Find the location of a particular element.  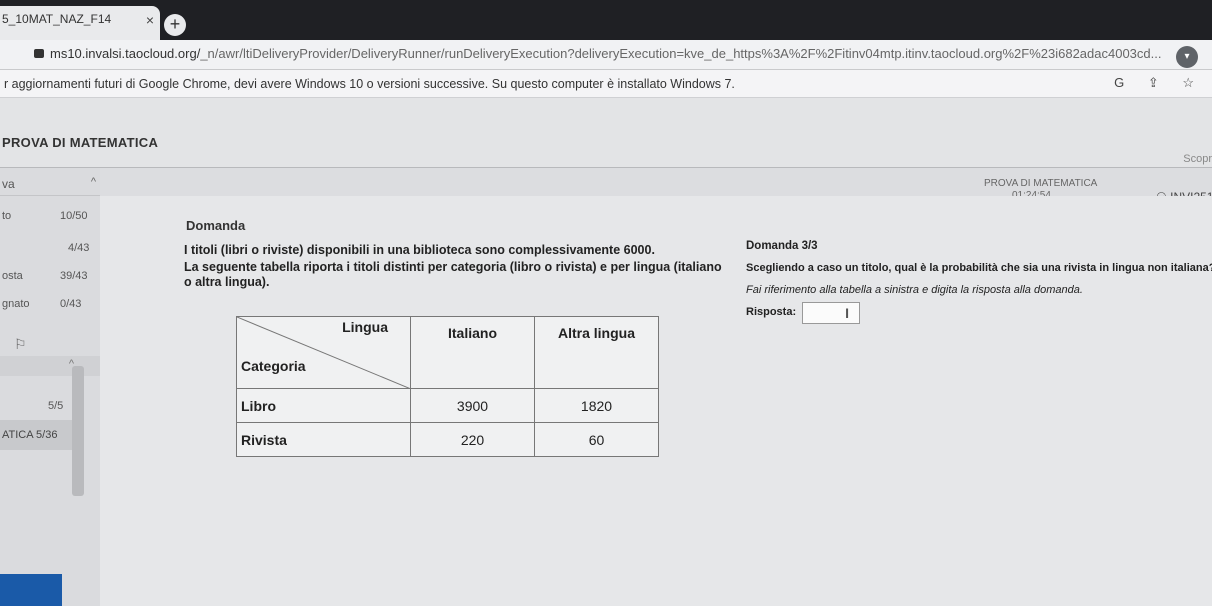

sidebar-item-label: ATICA 5/36 is located at coordinates (30, 435).